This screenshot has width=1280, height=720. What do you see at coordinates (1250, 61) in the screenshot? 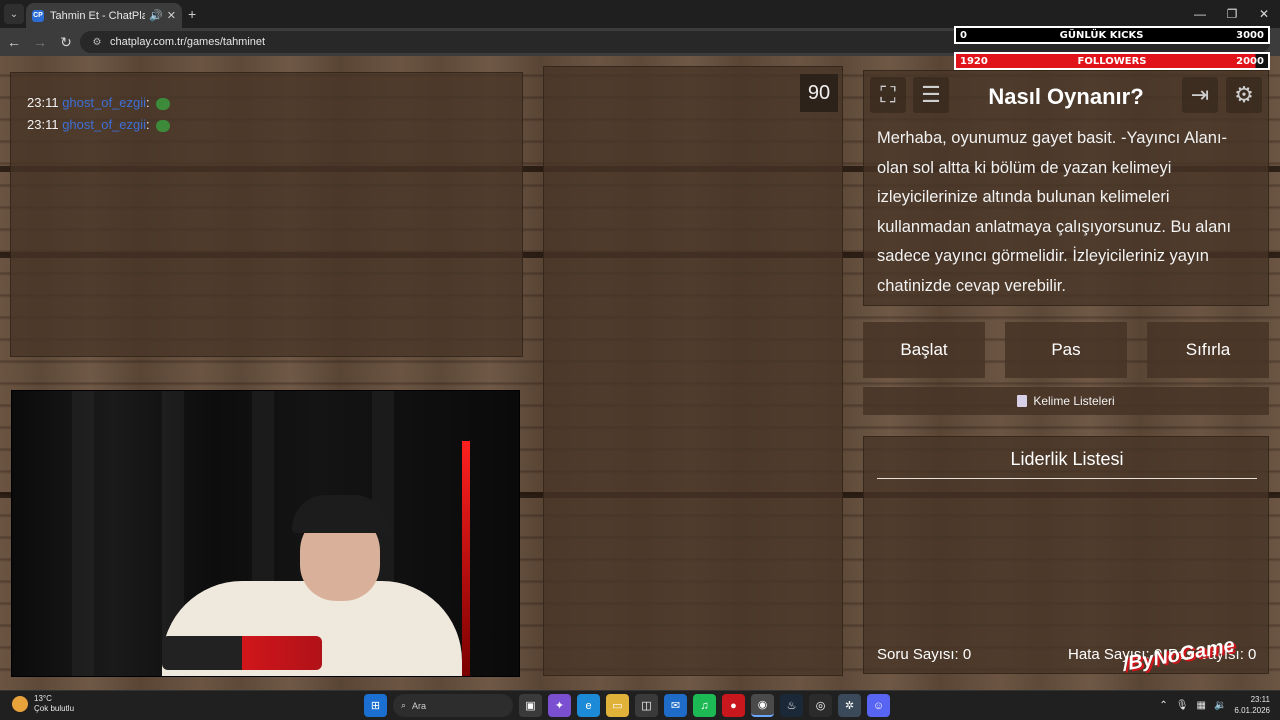
I see `followers-target: 2000` at bounding box center [1250, 61].